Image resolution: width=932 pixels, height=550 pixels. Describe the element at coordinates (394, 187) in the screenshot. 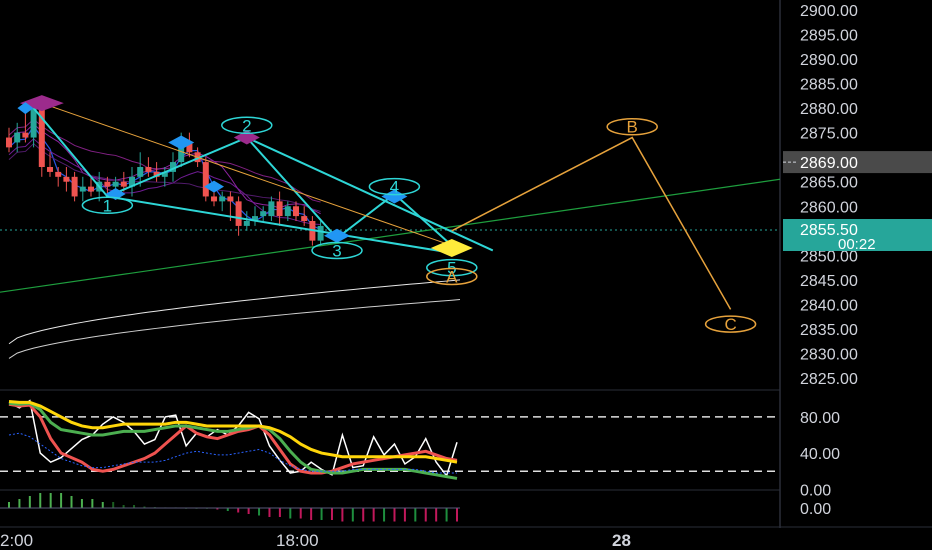

I see `wave-label: 4` at that location.